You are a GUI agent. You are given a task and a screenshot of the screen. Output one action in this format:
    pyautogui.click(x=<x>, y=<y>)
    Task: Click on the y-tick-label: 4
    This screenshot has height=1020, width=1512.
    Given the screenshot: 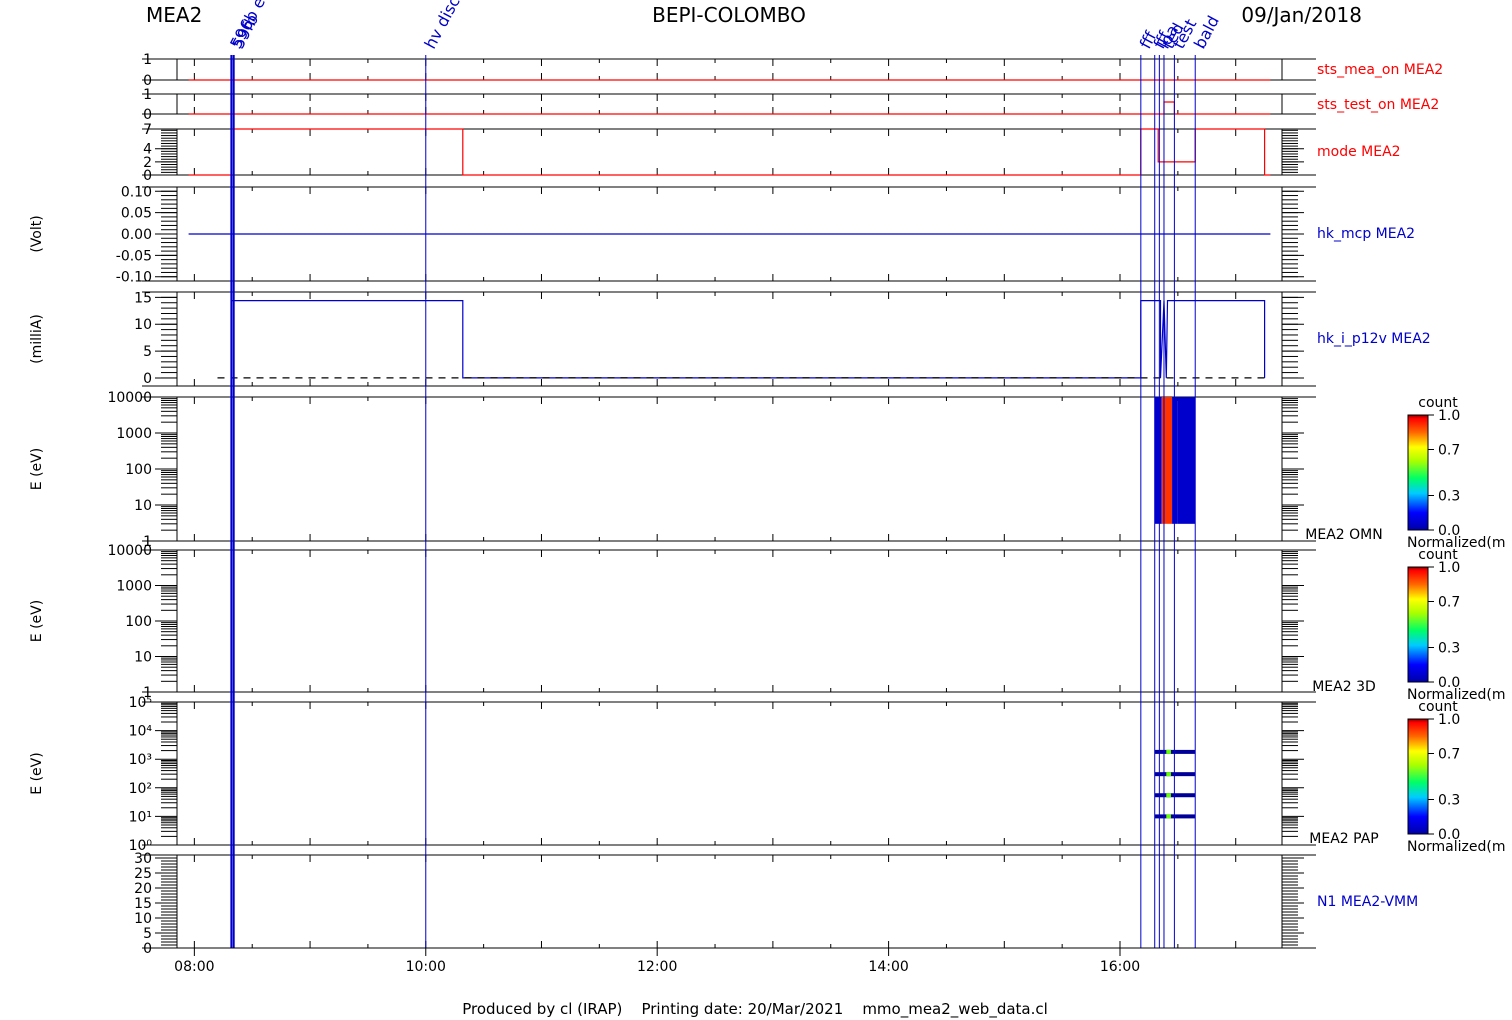 What is the action you would take?
    pyautogui.click(x=147, y=150)
    